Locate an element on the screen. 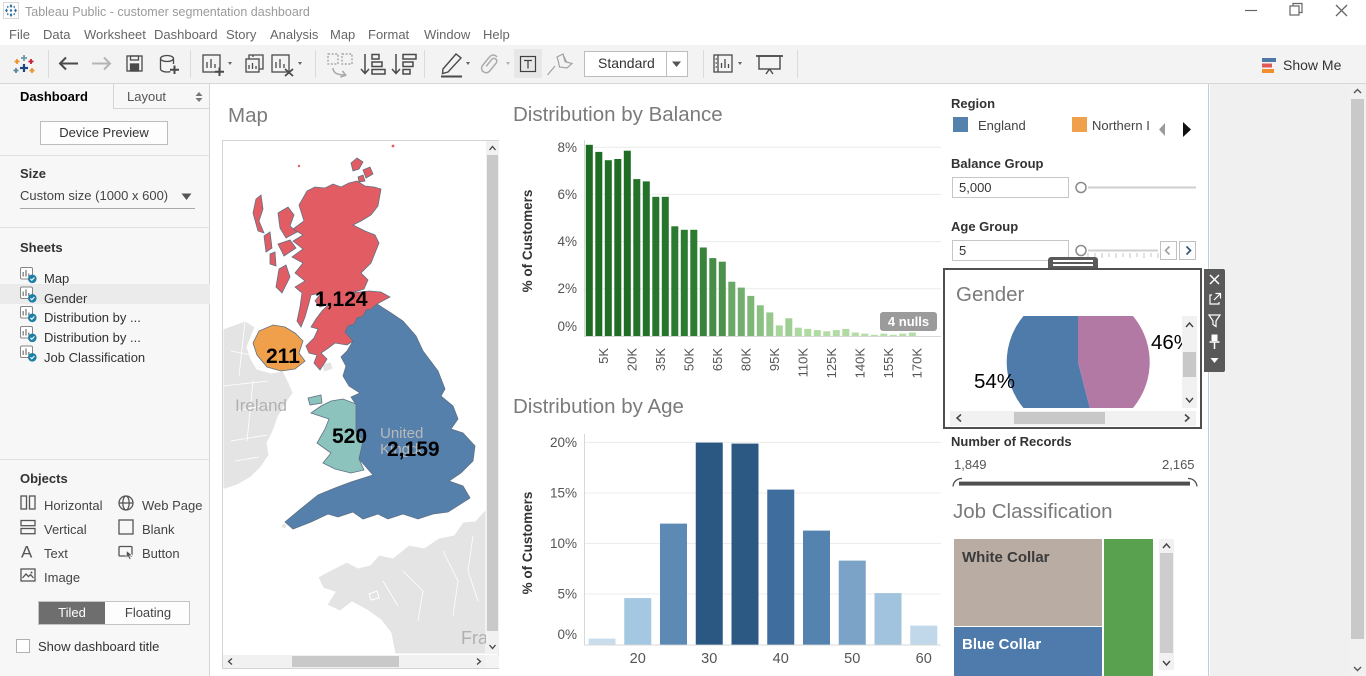 This screenshot has width=1366, height=676. svg-text: Ireland is located at coordinates (261, 405).